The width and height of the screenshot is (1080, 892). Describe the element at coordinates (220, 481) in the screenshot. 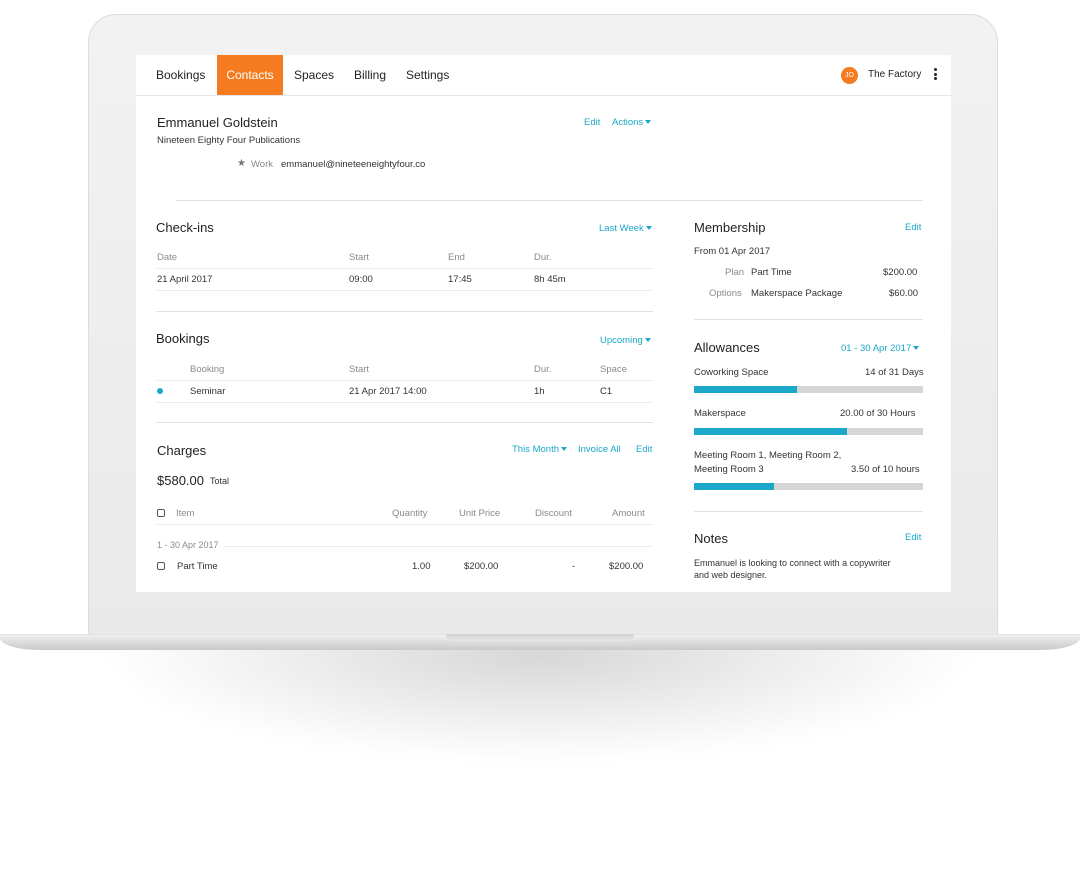

I see `charges-total-label: Total` at that location.